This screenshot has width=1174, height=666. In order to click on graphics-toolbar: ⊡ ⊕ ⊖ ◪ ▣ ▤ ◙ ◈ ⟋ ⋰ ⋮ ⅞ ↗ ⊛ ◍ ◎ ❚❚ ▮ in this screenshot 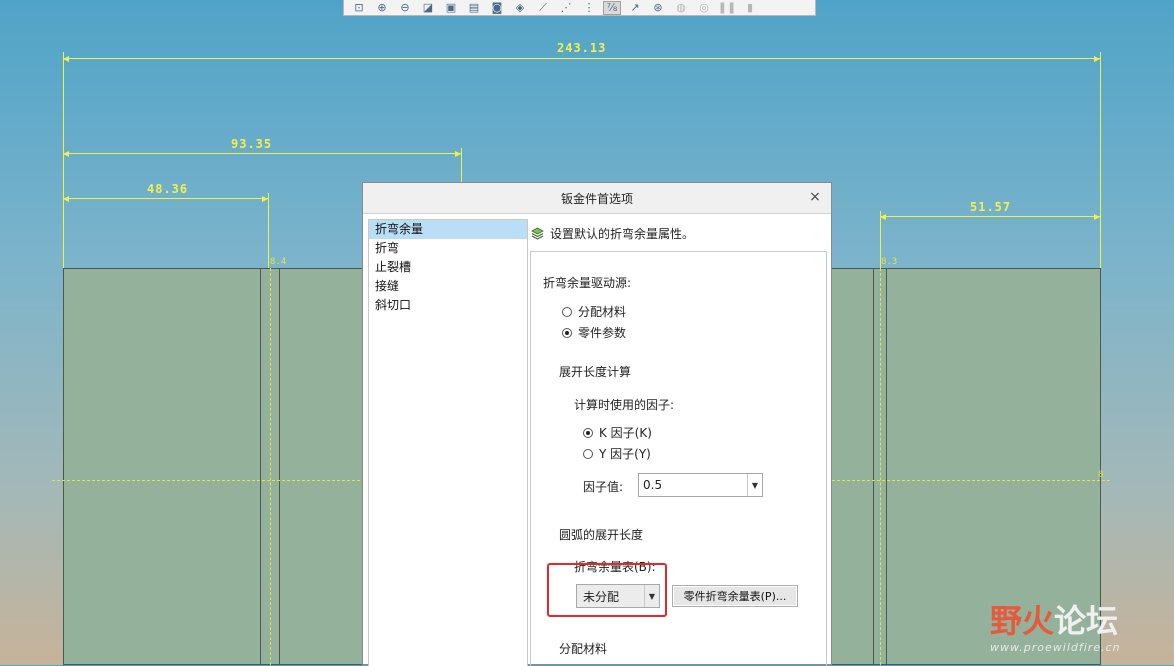, I will do `click(579, 8)`.